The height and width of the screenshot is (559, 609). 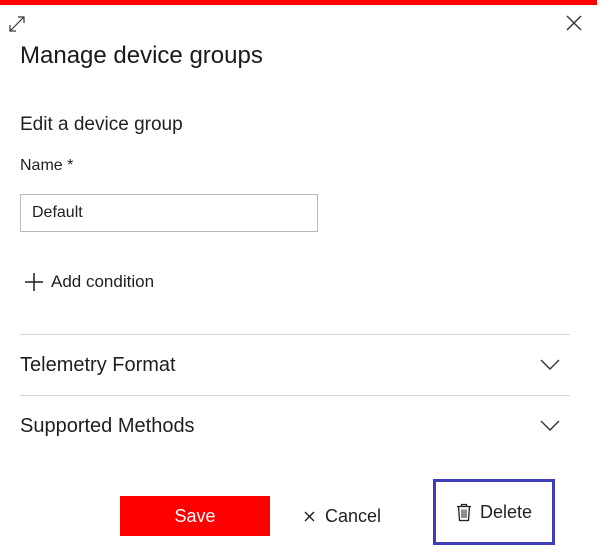 I want to click on add-condition-label: Add condition, so click(x=103, y=281).